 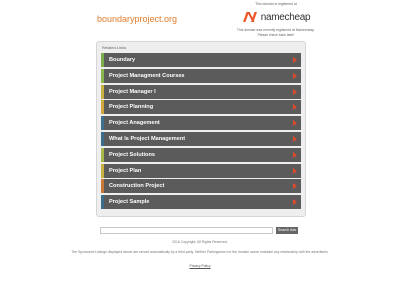 I want to click on registrar-note: This domain is registered at, so click(x=276, y=4).